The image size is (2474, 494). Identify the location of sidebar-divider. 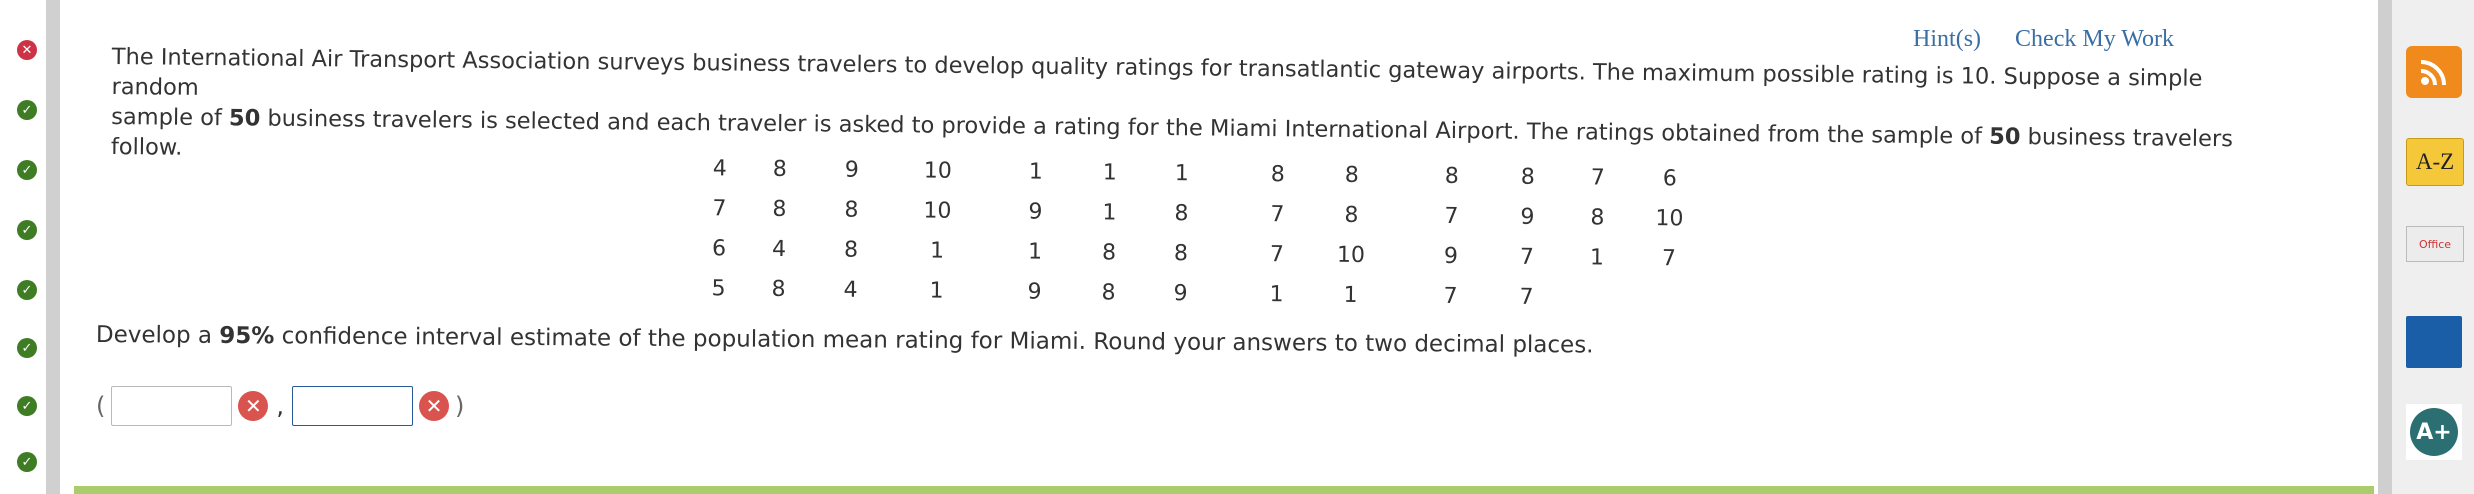
(2385, 247).